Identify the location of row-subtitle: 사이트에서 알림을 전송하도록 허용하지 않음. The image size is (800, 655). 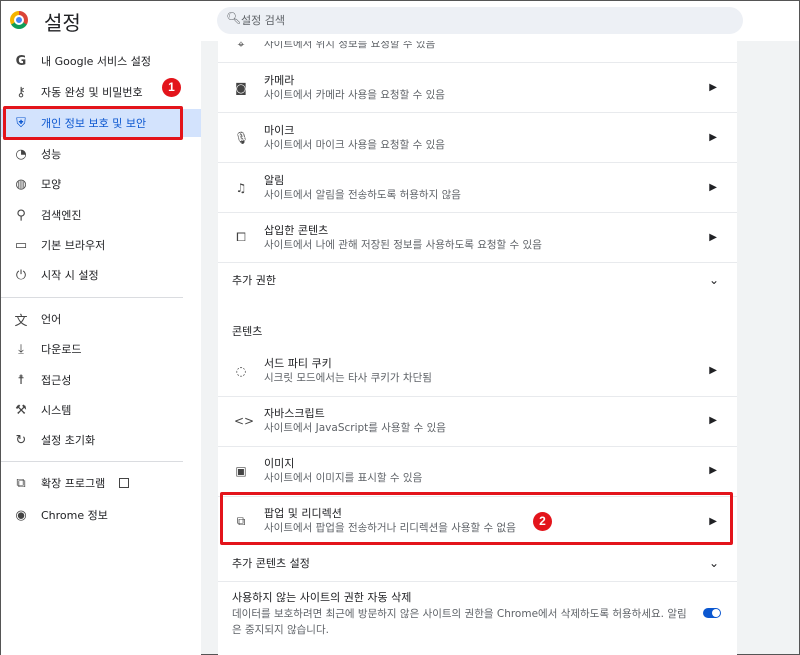
(362, 194).